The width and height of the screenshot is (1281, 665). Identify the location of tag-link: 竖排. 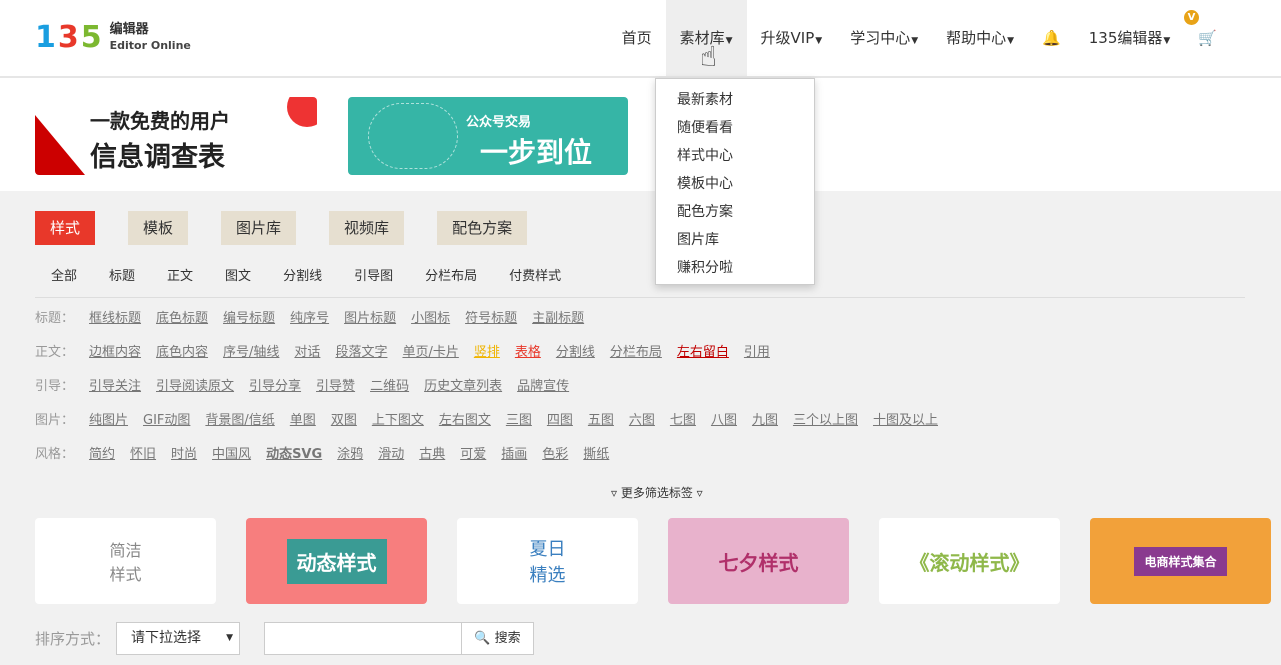
(487, 353).